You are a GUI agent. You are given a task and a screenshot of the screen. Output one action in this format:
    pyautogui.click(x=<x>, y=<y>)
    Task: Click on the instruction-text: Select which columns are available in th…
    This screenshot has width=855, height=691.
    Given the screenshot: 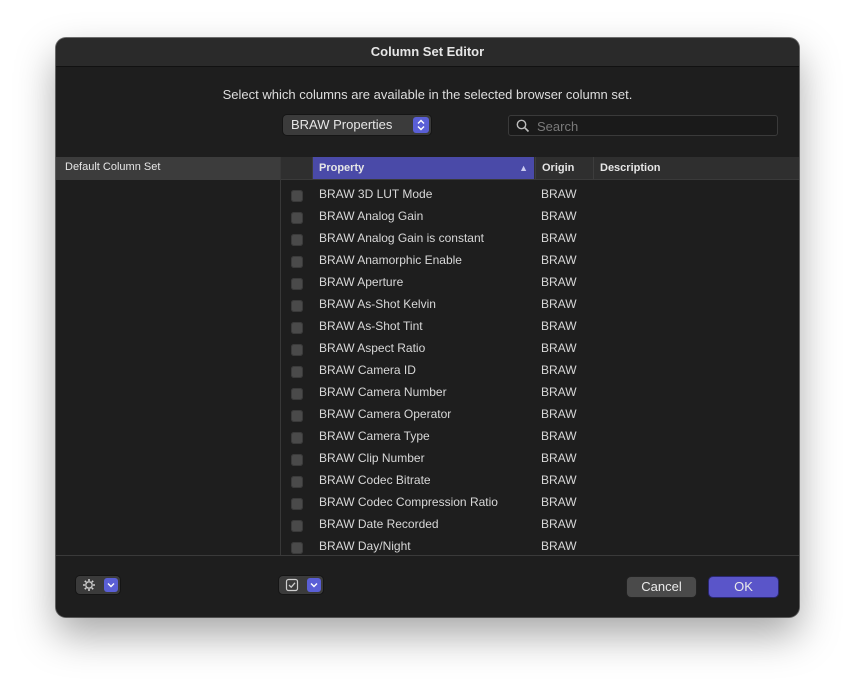 What is the action you would take?
    pyautogui.click(x=427, y=94)
    